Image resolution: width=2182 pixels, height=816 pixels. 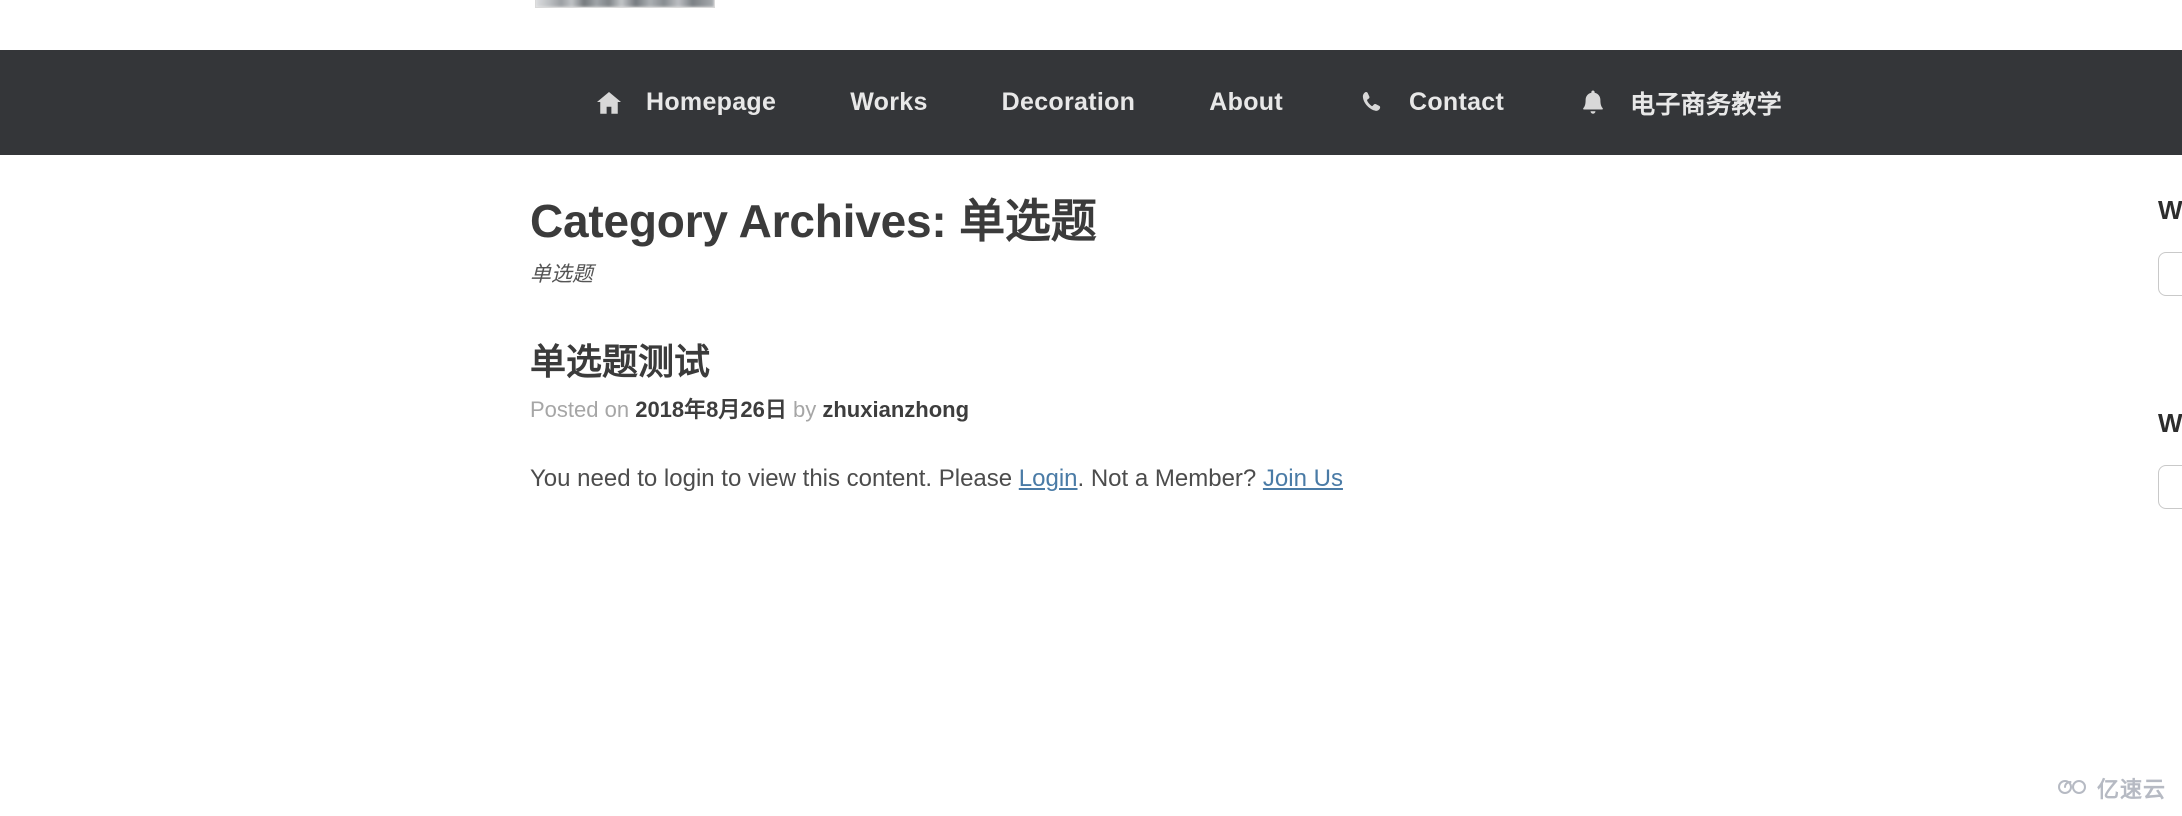 What do you see at coordinates (1170, 478) in the screenshot?
I see `post-body-middle: . Not a Member?` at bounding box center [1170, 478].